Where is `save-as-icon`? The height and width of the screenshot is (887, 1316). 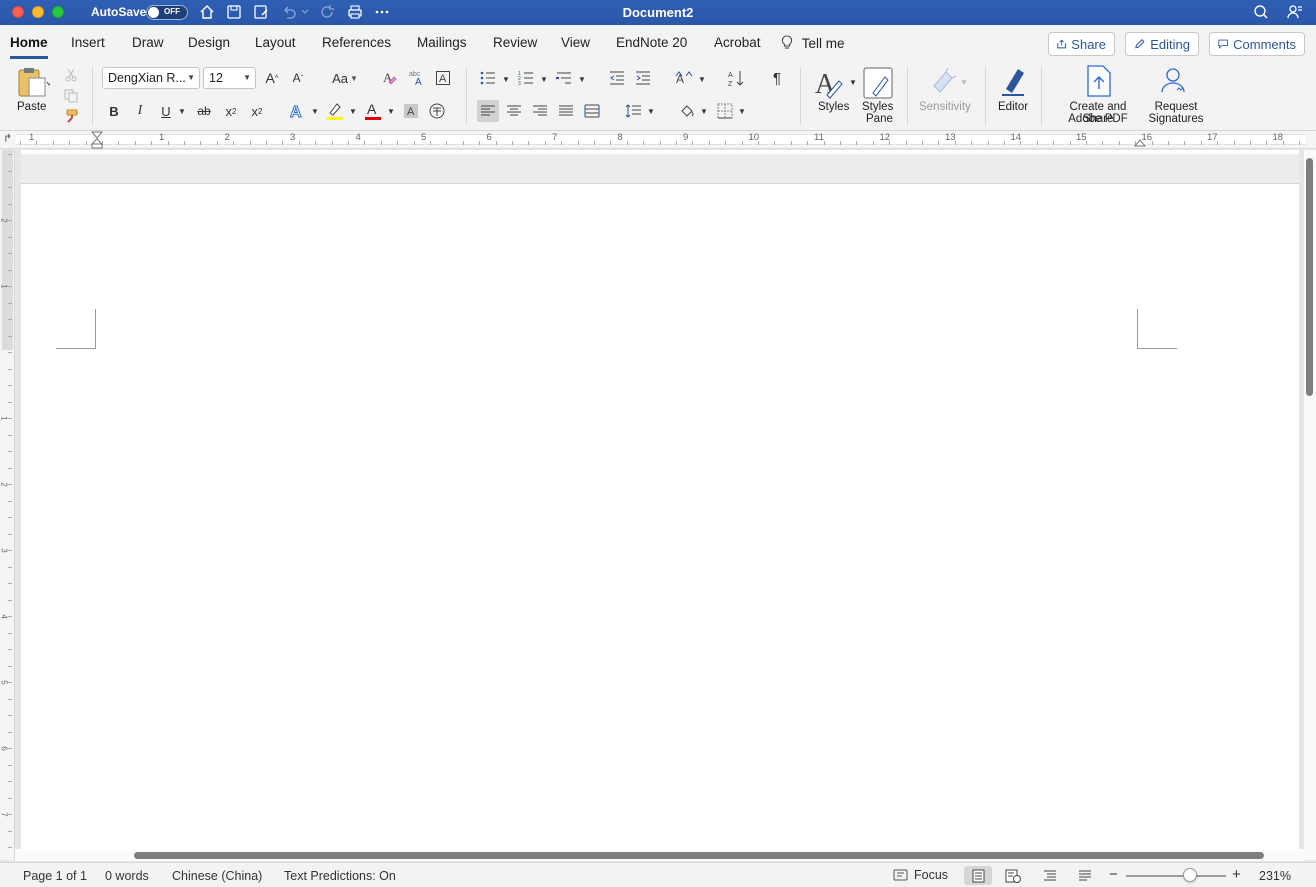 save-as-icon is located at coordinates (261, 12).